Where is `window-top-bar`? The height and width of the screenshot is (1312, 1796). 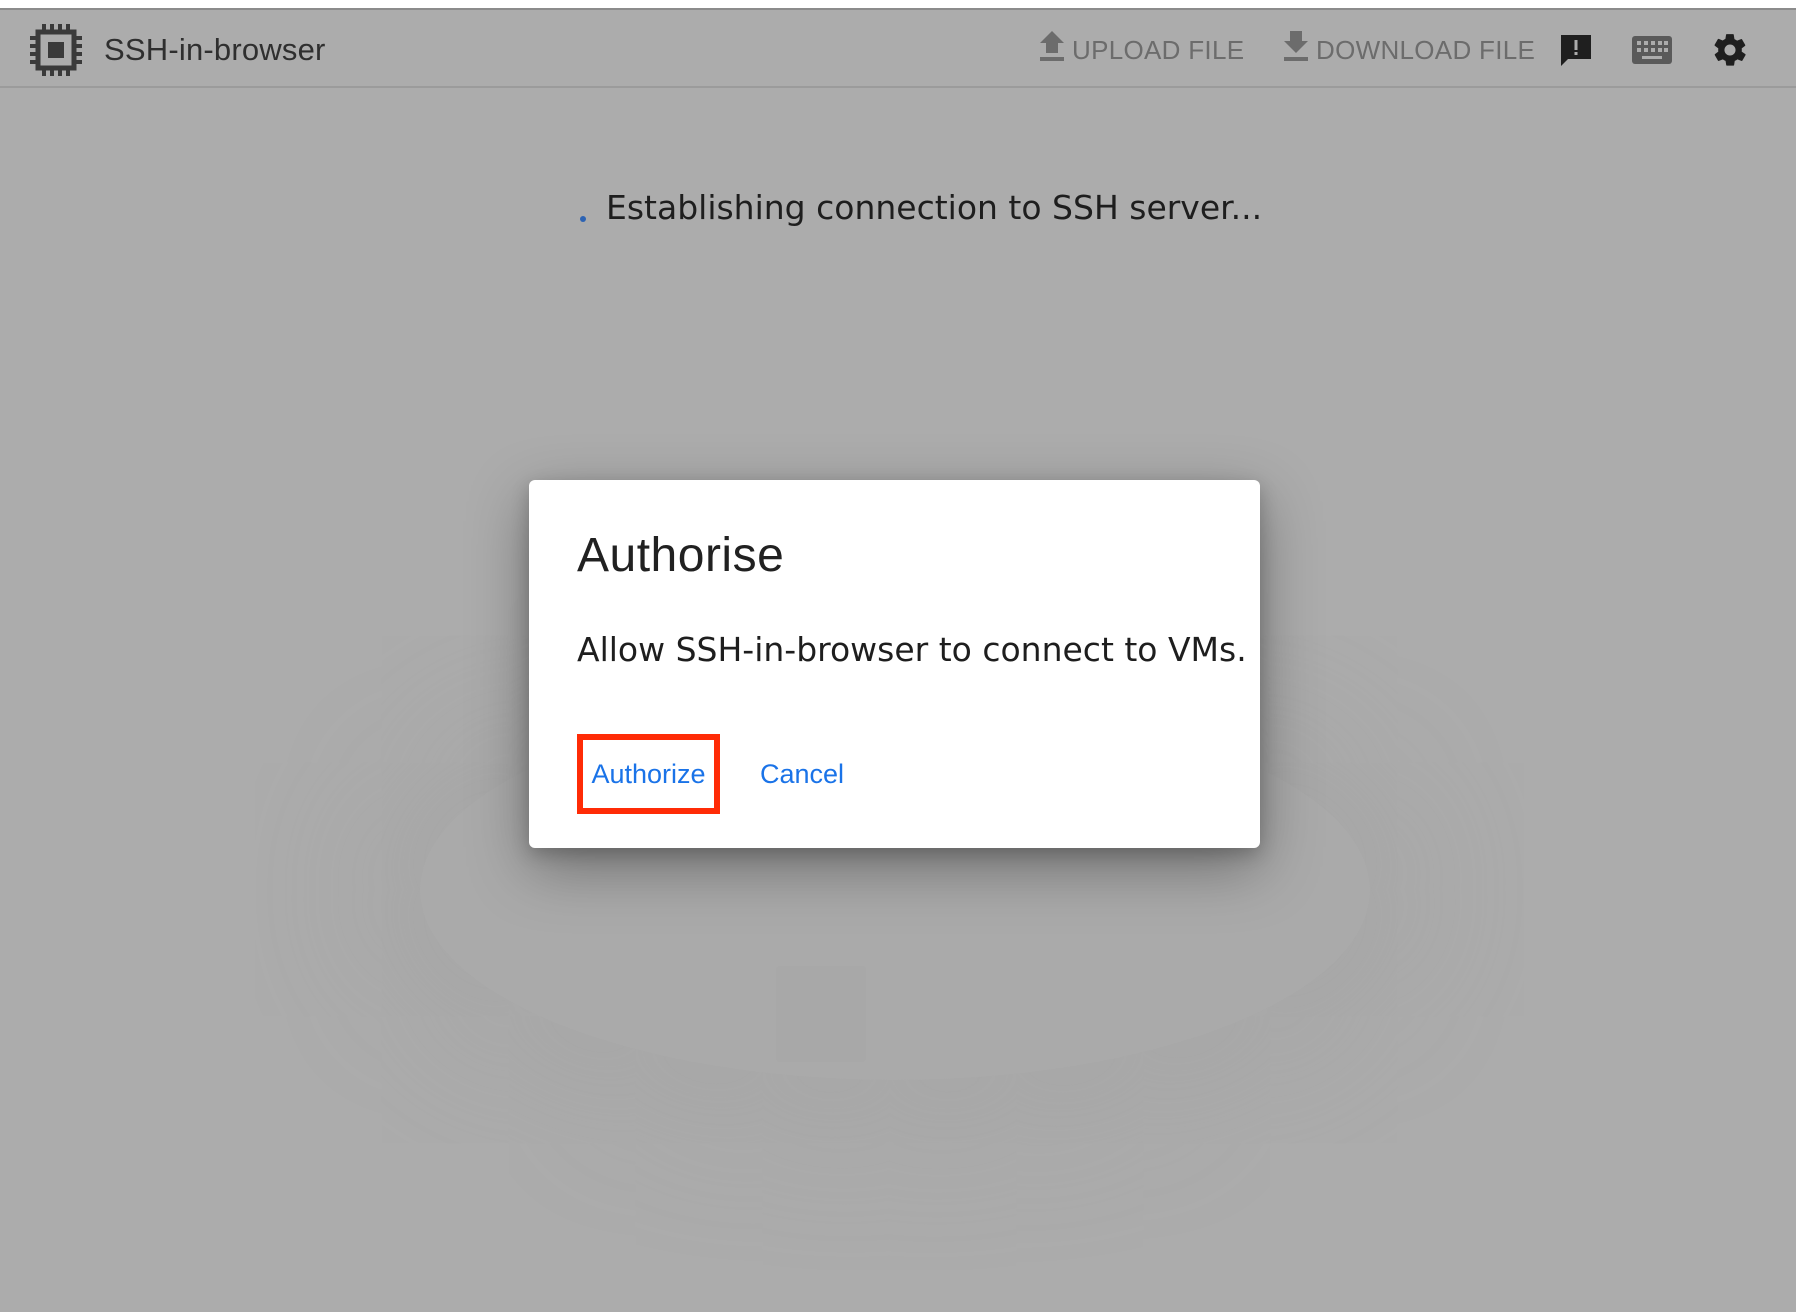
window-top-bar is located at coordinates (898, 5).